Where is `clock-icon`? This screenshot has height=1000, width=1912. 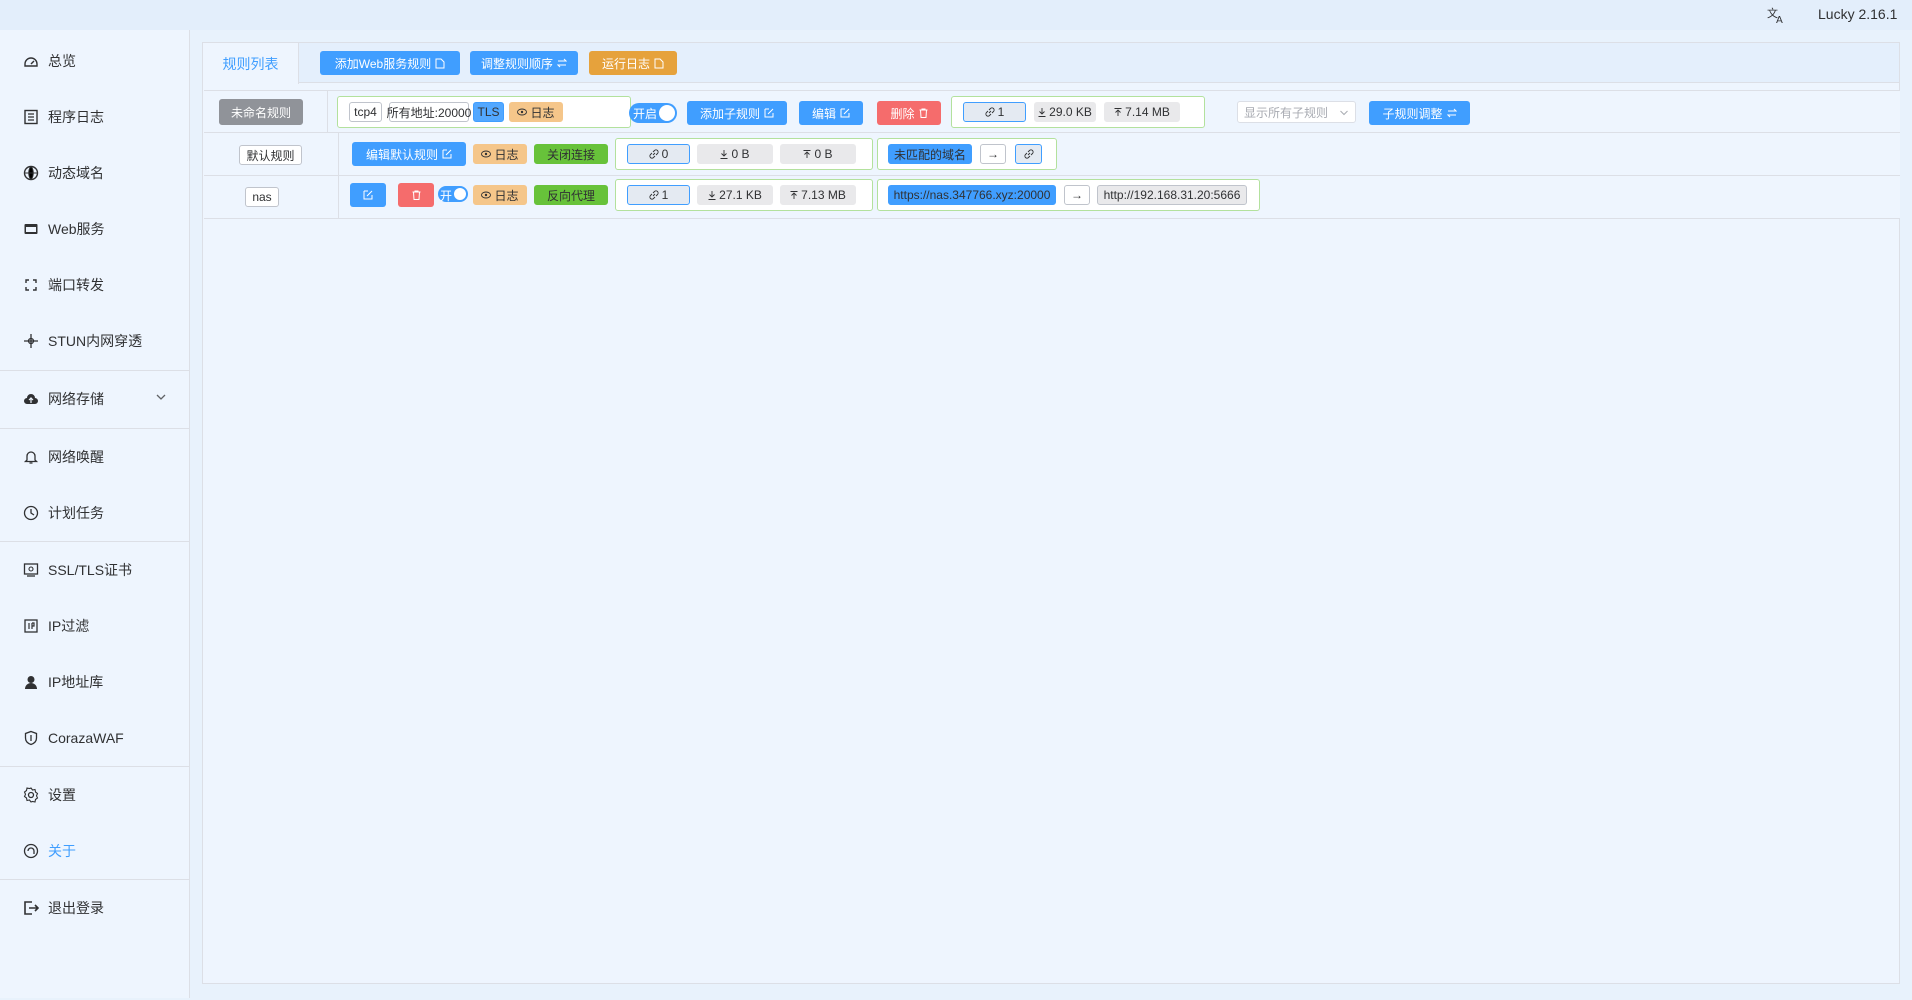 clock-icon is located at coordinates (31, 513).